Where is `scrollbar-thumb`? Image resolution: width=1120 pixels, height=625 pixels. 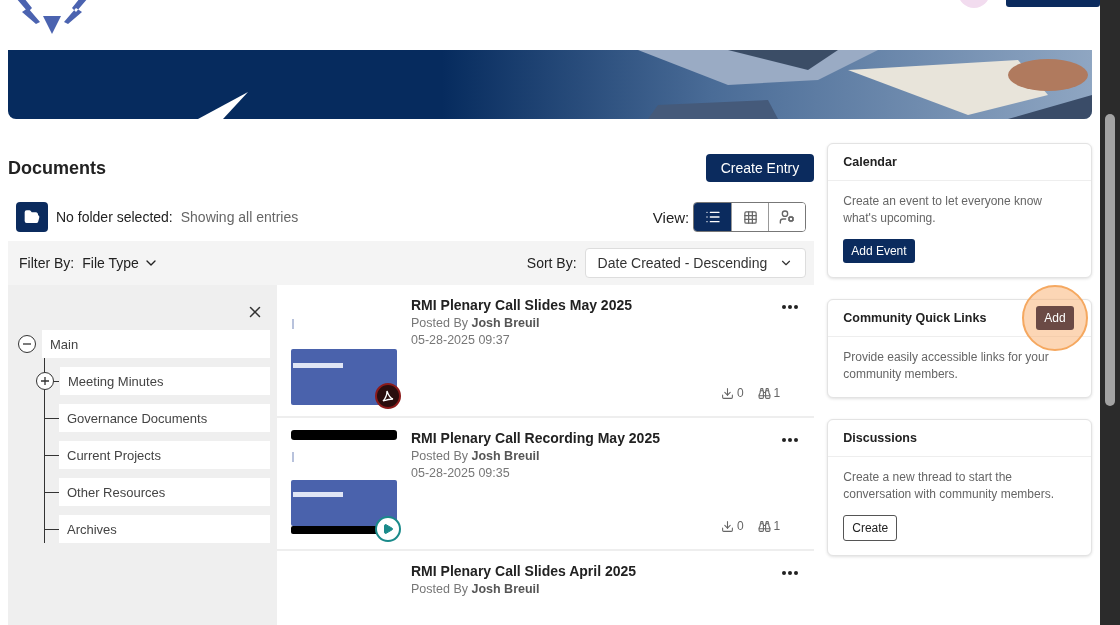 scrollbar-thumb is located at coordinates (1110, 260).